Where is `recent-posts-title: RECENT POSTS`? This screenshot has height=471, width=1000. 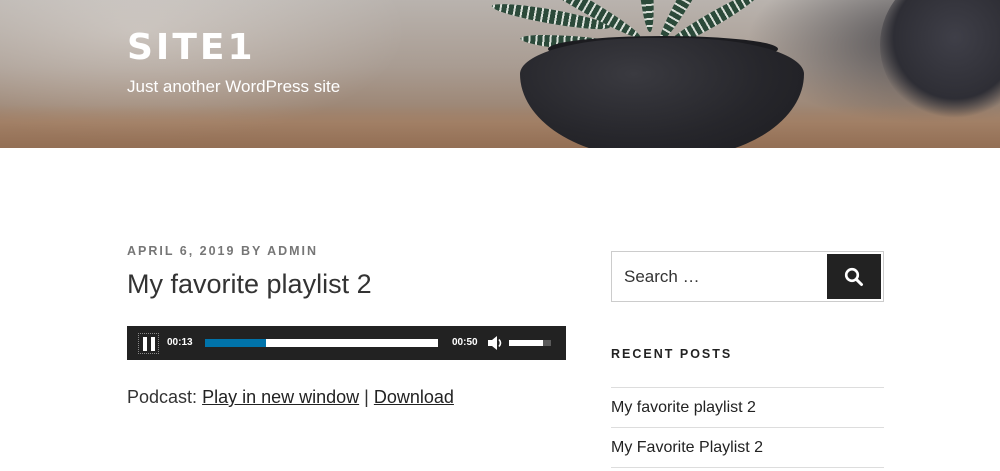 recent-posts-title: RECENT POSTS is located at coordinates (672, 354).